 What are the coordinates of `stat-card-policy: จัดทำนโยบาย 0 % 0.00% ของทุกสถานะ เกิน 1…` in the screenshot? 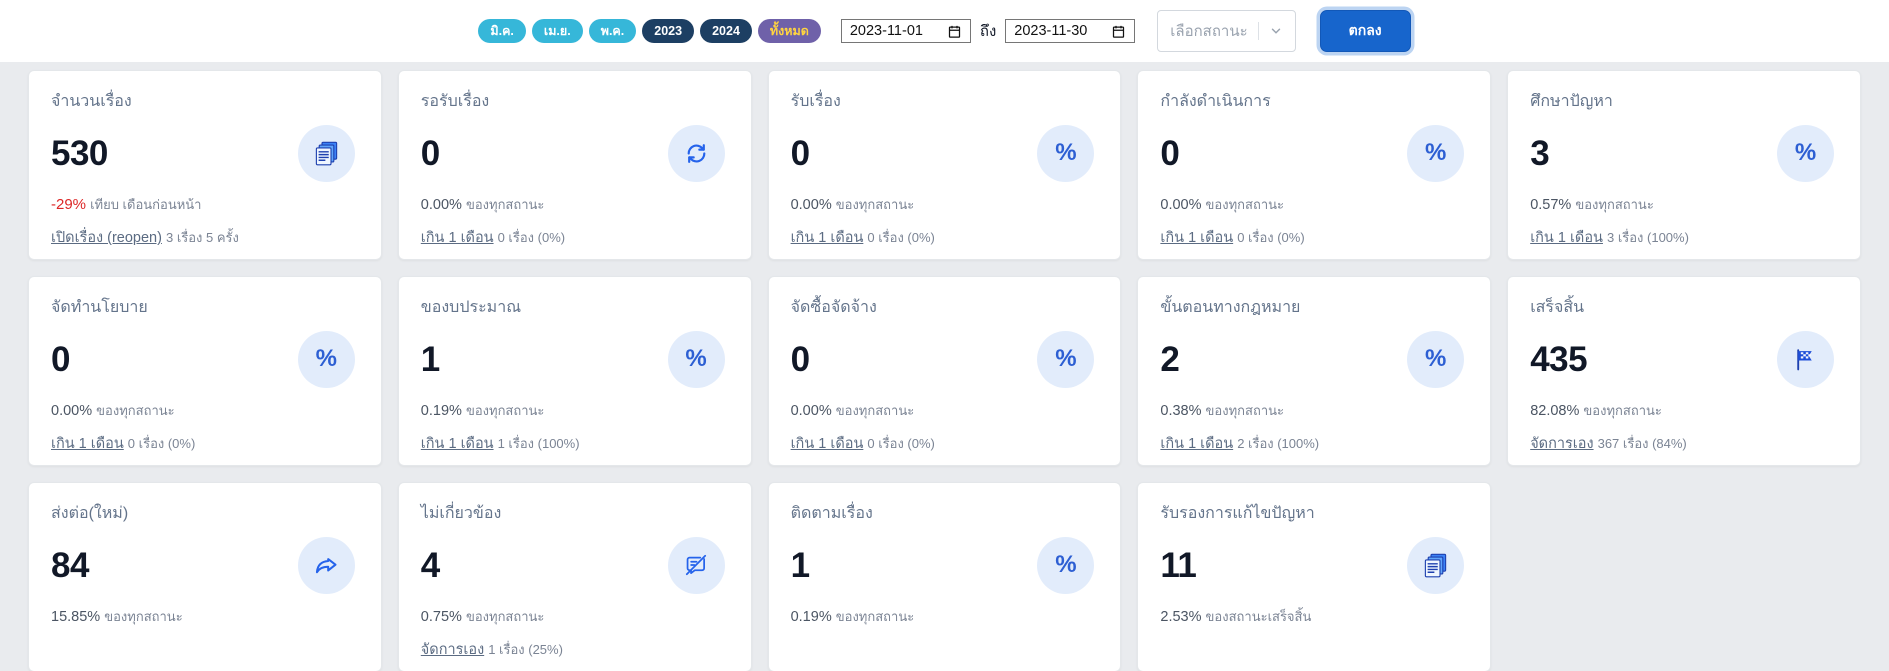 It's located at (205, 371).